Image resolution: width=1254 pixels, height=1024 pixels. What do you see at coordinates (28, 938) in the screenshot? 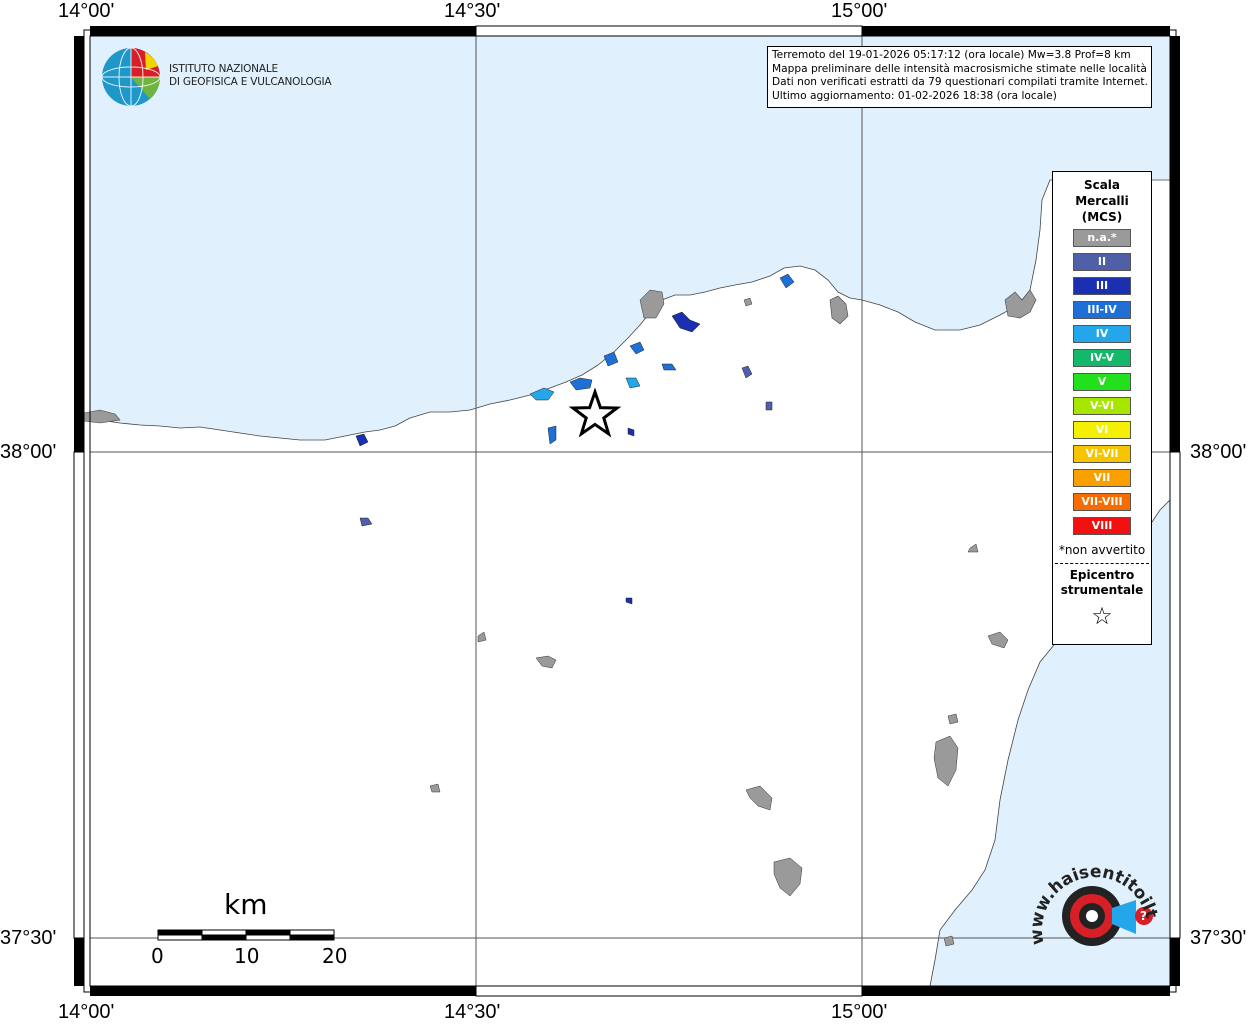
I see `lat-label-left-2: 37°30'` at bounding box center [28, 938].